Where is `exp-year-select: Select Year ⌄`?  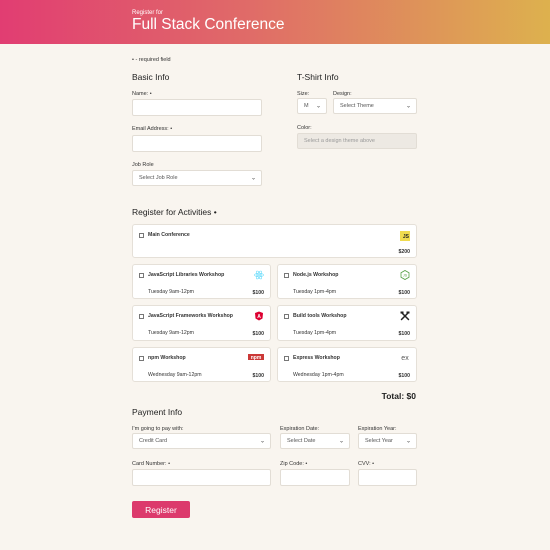
exp-year-select: Select Year ⌄ is located at coordinates (387, 441).